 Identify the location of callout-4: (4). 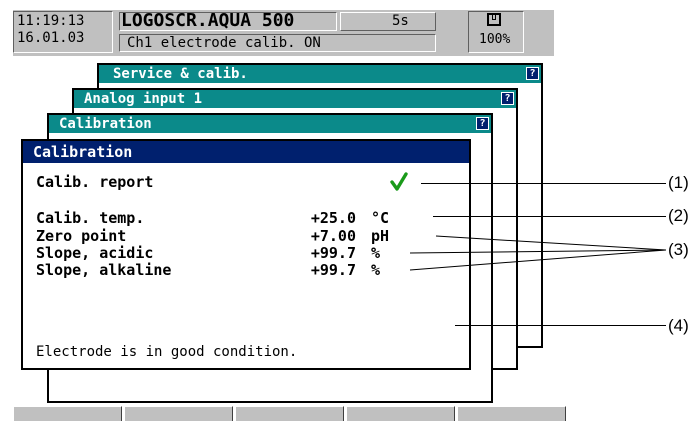
(678, 325).